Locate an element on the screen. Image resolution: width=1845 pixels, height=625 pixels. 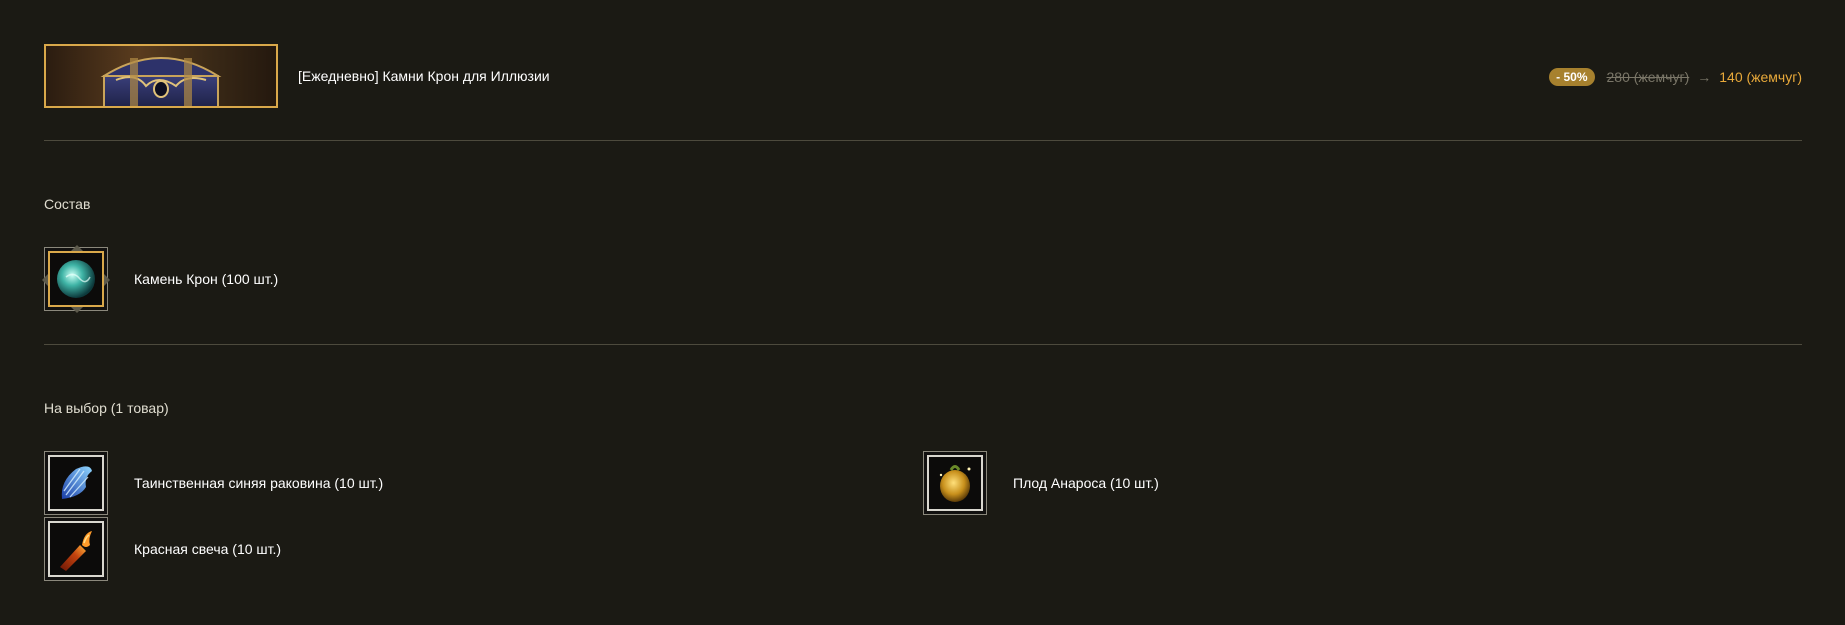
choice-item: Плод Анароса (10 шт.) is located at coordinates (1041, 483).